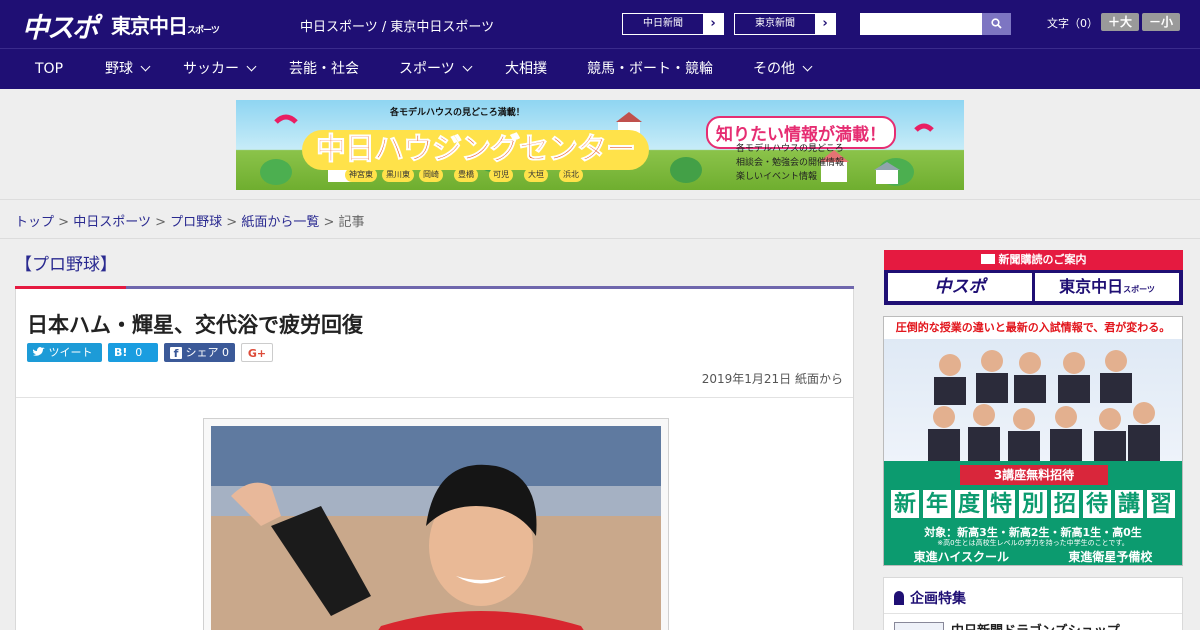 Image resolution: width=1200 pixels, height=630 pixels. Describe the element at coordinates (1161, 504) in the screenshot. I see `course-char: 習` at that location.